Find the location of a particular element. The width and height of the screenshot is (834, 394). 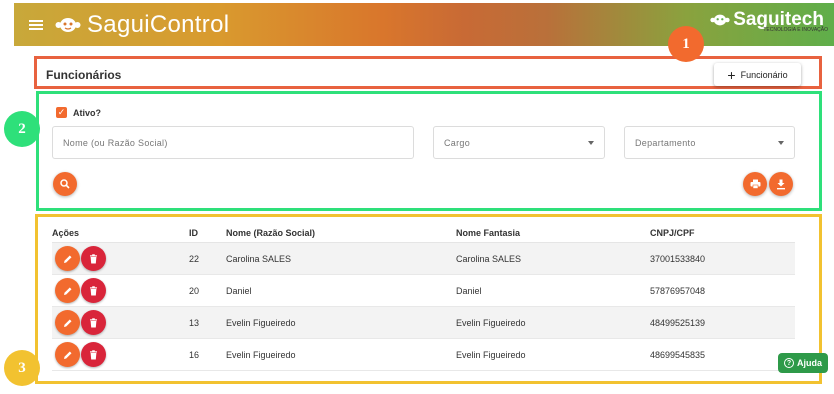

cell-id: 16 is located at coordinates (194, 355).